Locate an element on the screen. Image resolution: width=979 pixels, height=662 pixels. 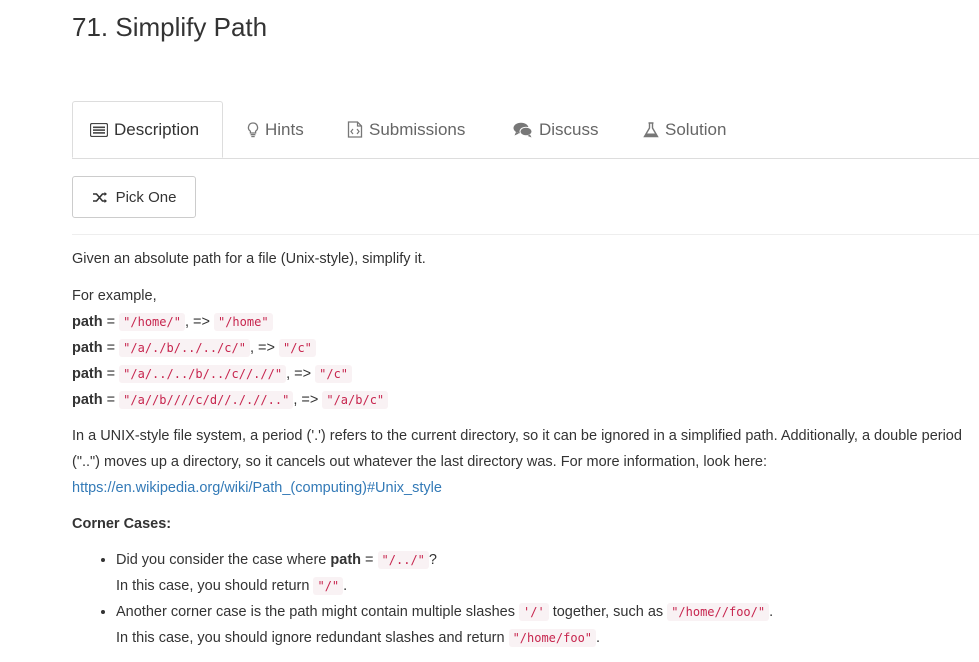
tab-label: Description is located at coordinates (157, 129).